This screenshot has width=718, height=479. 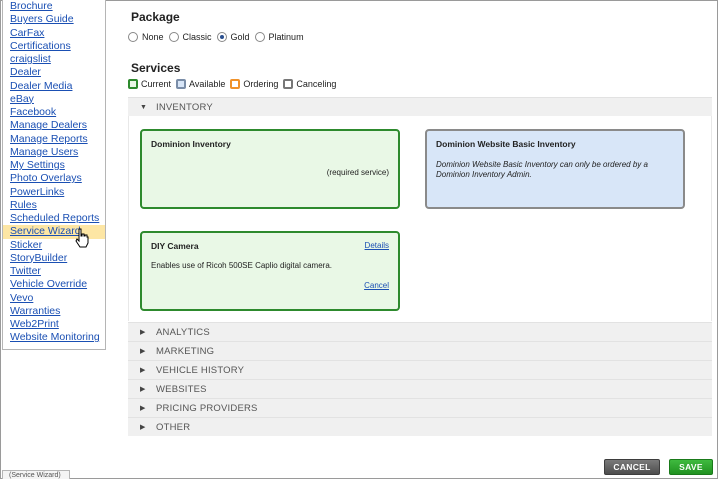 I want to click on card-note: (required service), so click(x=357, y=172).